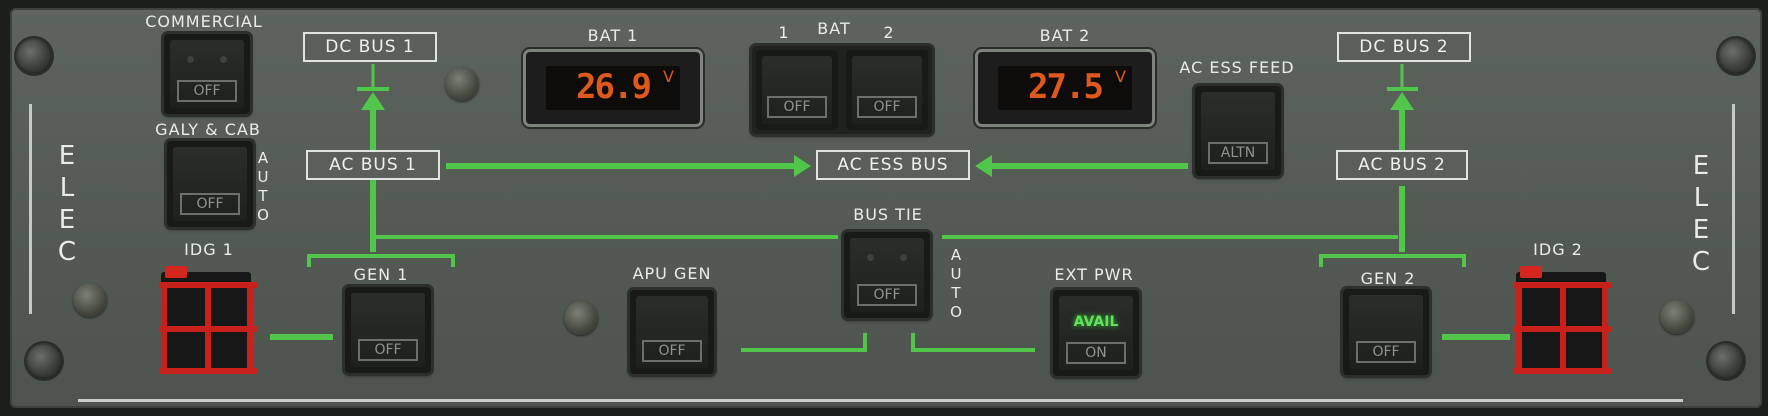 The width and height of the screenshot is (1768, 416). I want to click on gen2-button: OFF, so click(1386, 332).